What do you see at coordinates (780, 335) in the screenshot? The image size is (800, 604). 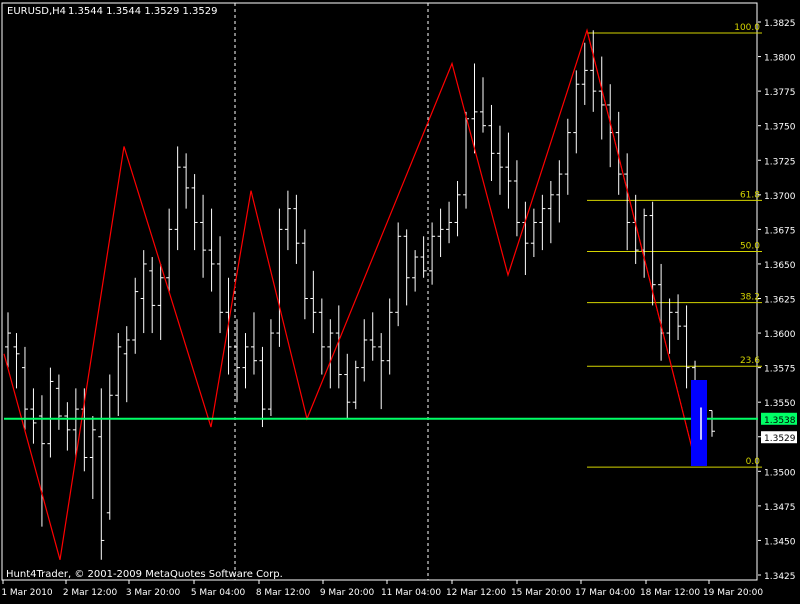 I see `y-tick-label: 1.3600` at bounding box center [780, 335].